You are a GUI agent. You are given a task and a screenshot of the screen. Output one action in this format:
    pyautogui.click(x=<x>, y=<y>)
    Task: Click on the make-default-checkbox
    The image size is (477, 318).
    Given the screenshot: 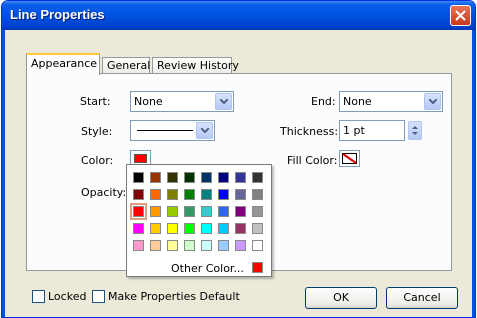 What is the action you would take?
    pyautogui.click(x=98, y=296)
    